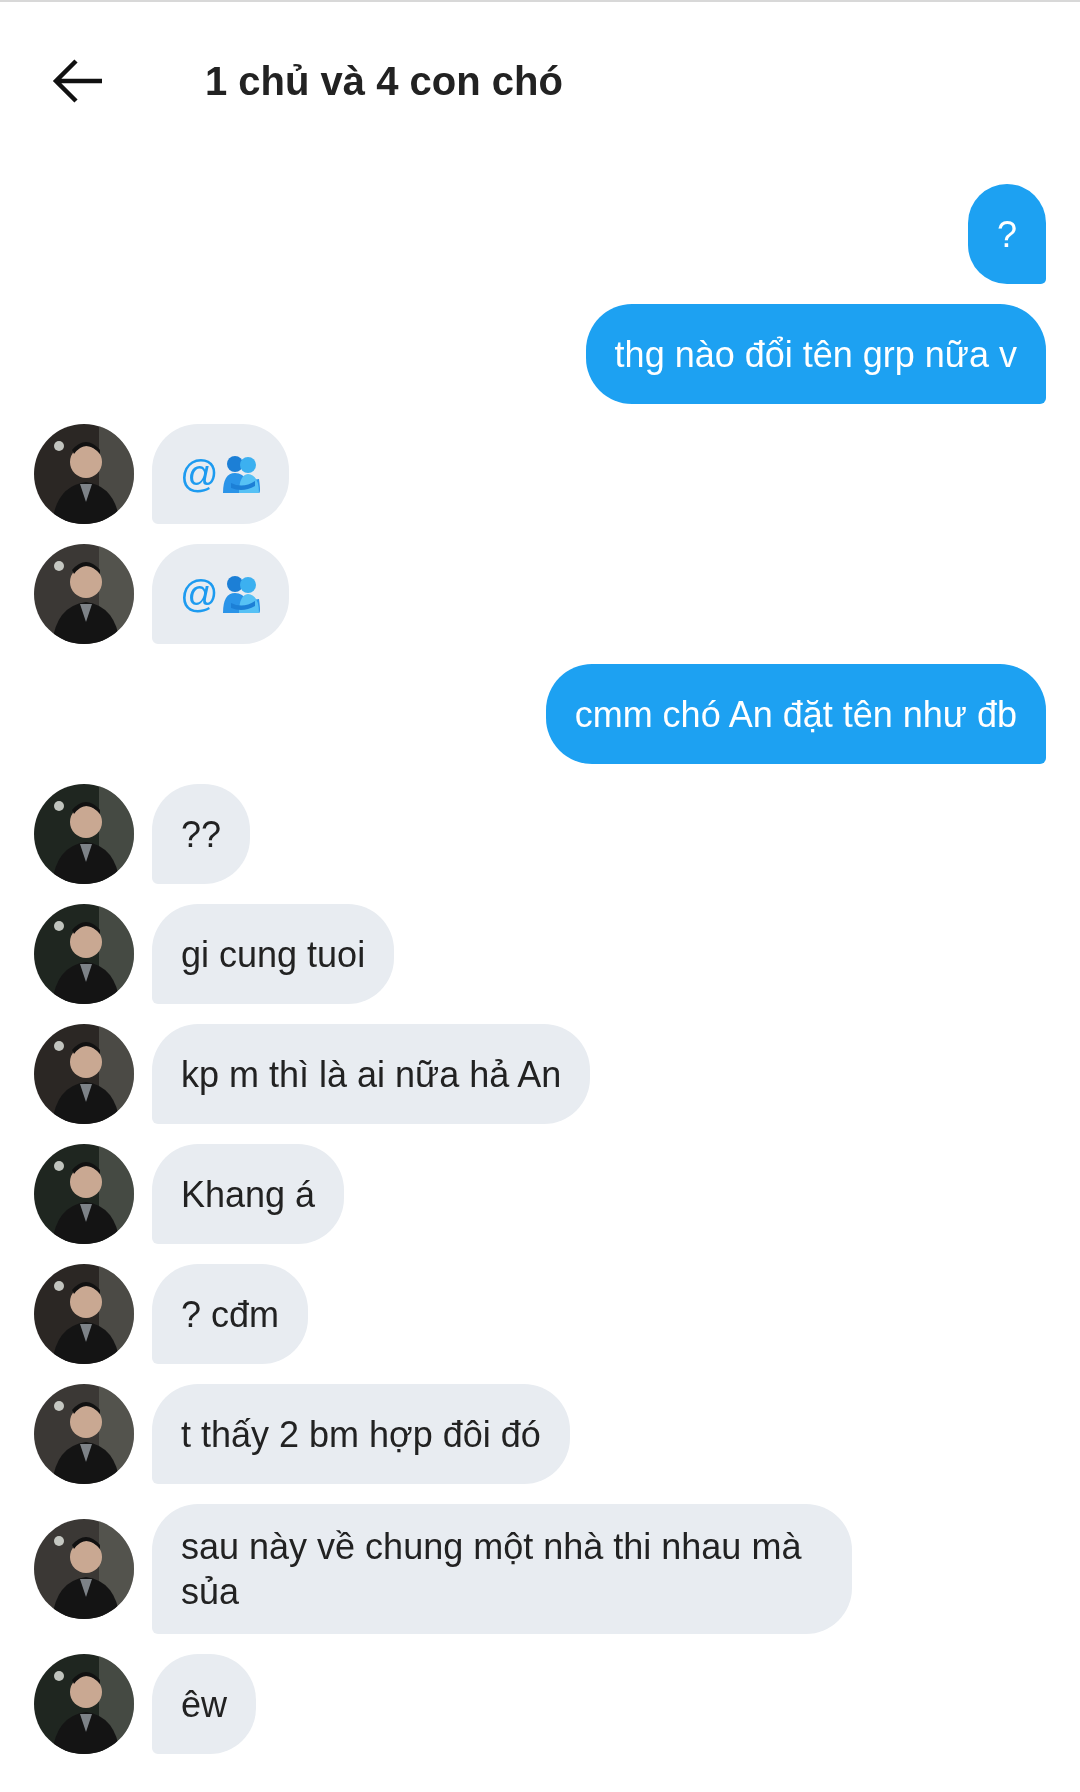  I want to click on message-bubble: kp m thì là ai nữa hả An, so click(371, 1074).